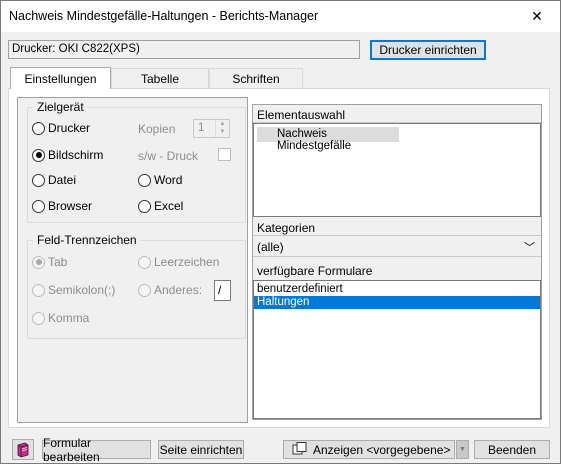 The height and width of the screenshot is (464, 561). Describe the element at coordinates (62, 180) in the screenshot. I see `radio-datei-label: Datei` at that location.